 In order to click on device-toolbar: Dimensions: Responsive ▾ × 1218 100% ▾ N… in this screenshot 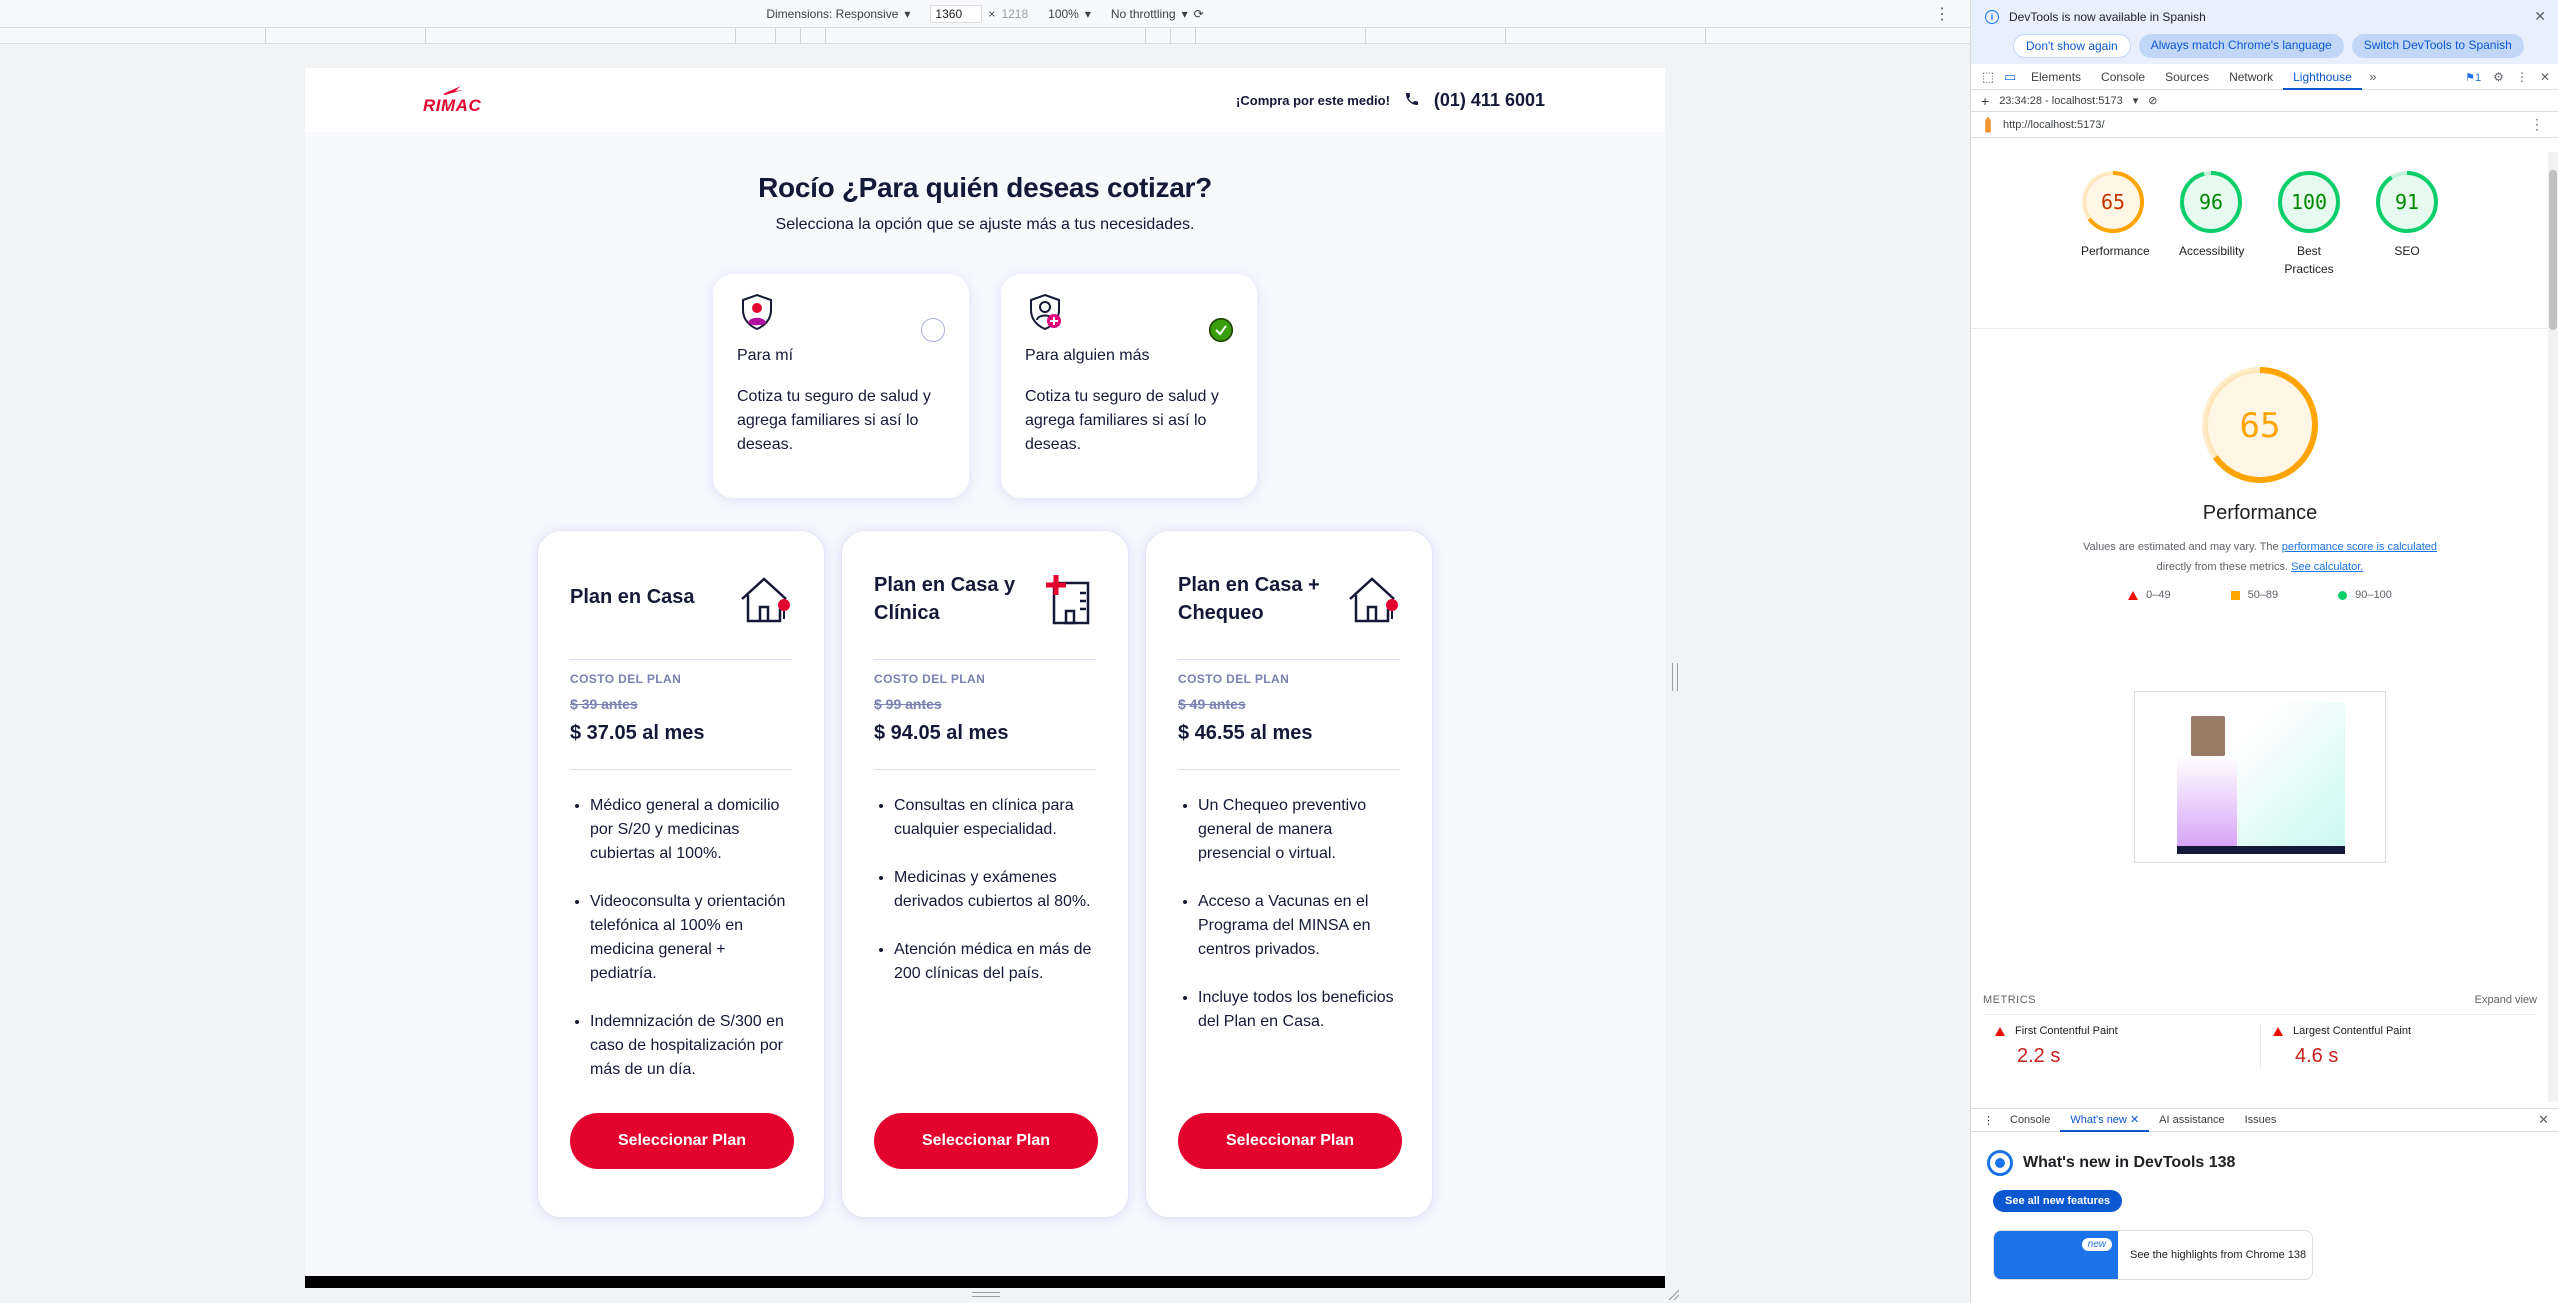, I will do `click(985, 14)`.